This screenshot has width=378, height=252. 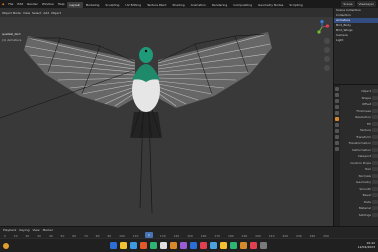 What do you see at coordinates (146, 51) in the screenshot?
I see `bird-eye` at bounding box center [146, 51].